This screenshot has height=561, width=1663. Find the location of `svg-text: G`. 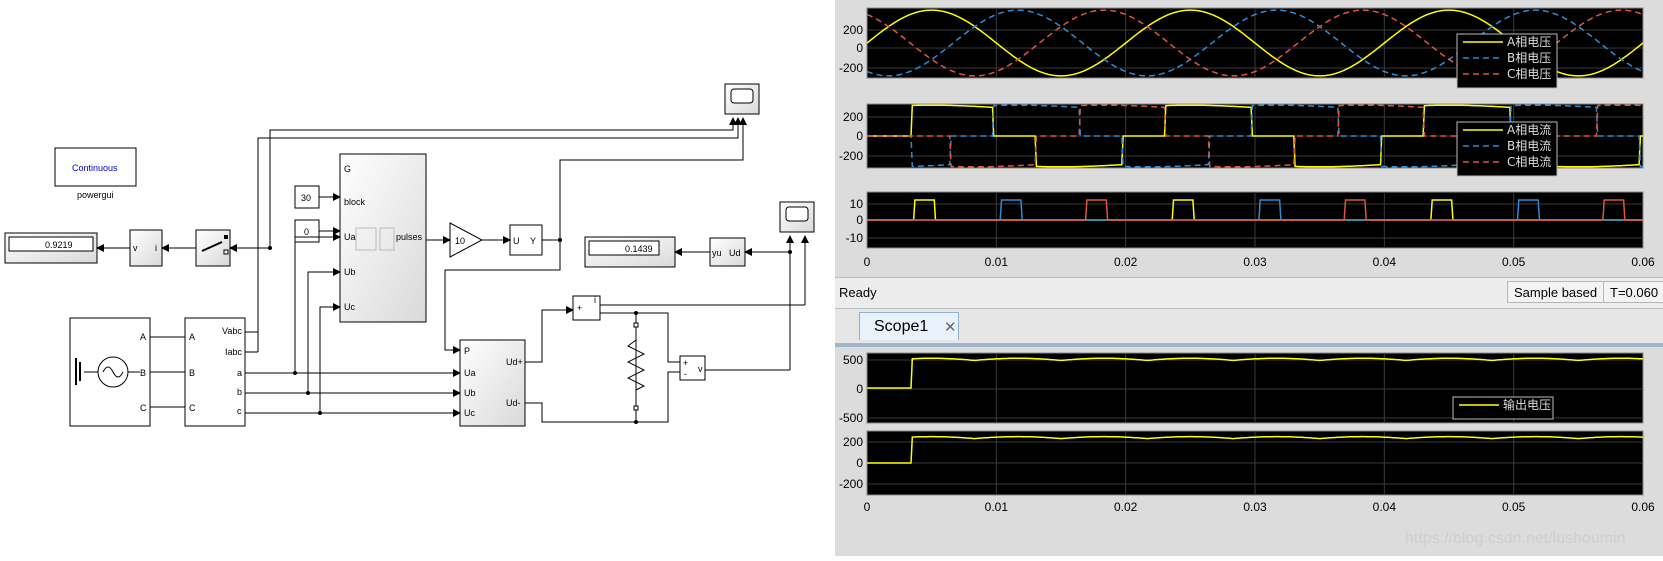

svg-text: G is located at coordinates (347, 169).